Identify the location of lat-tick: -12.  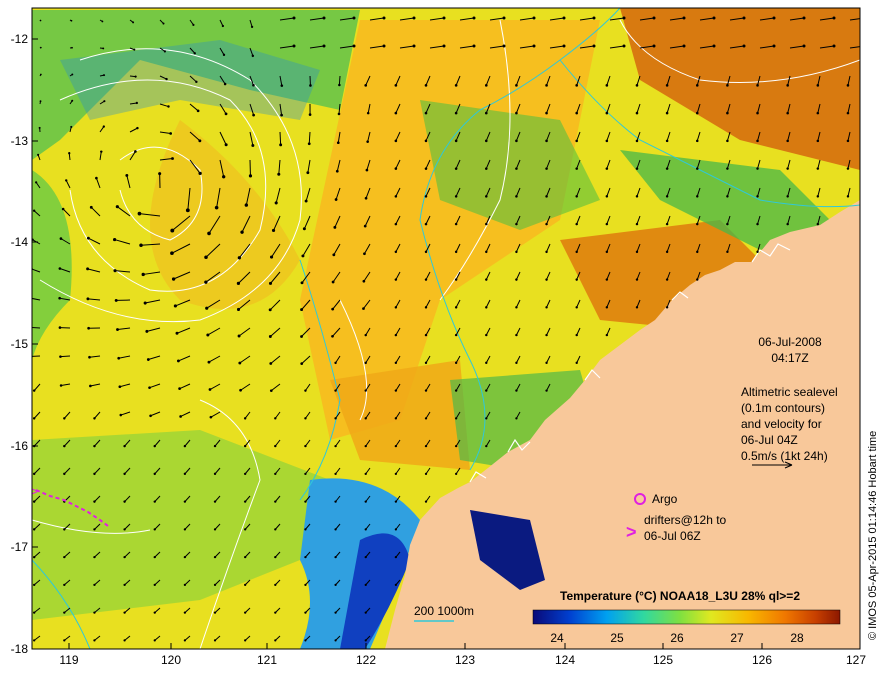
(20, 39).